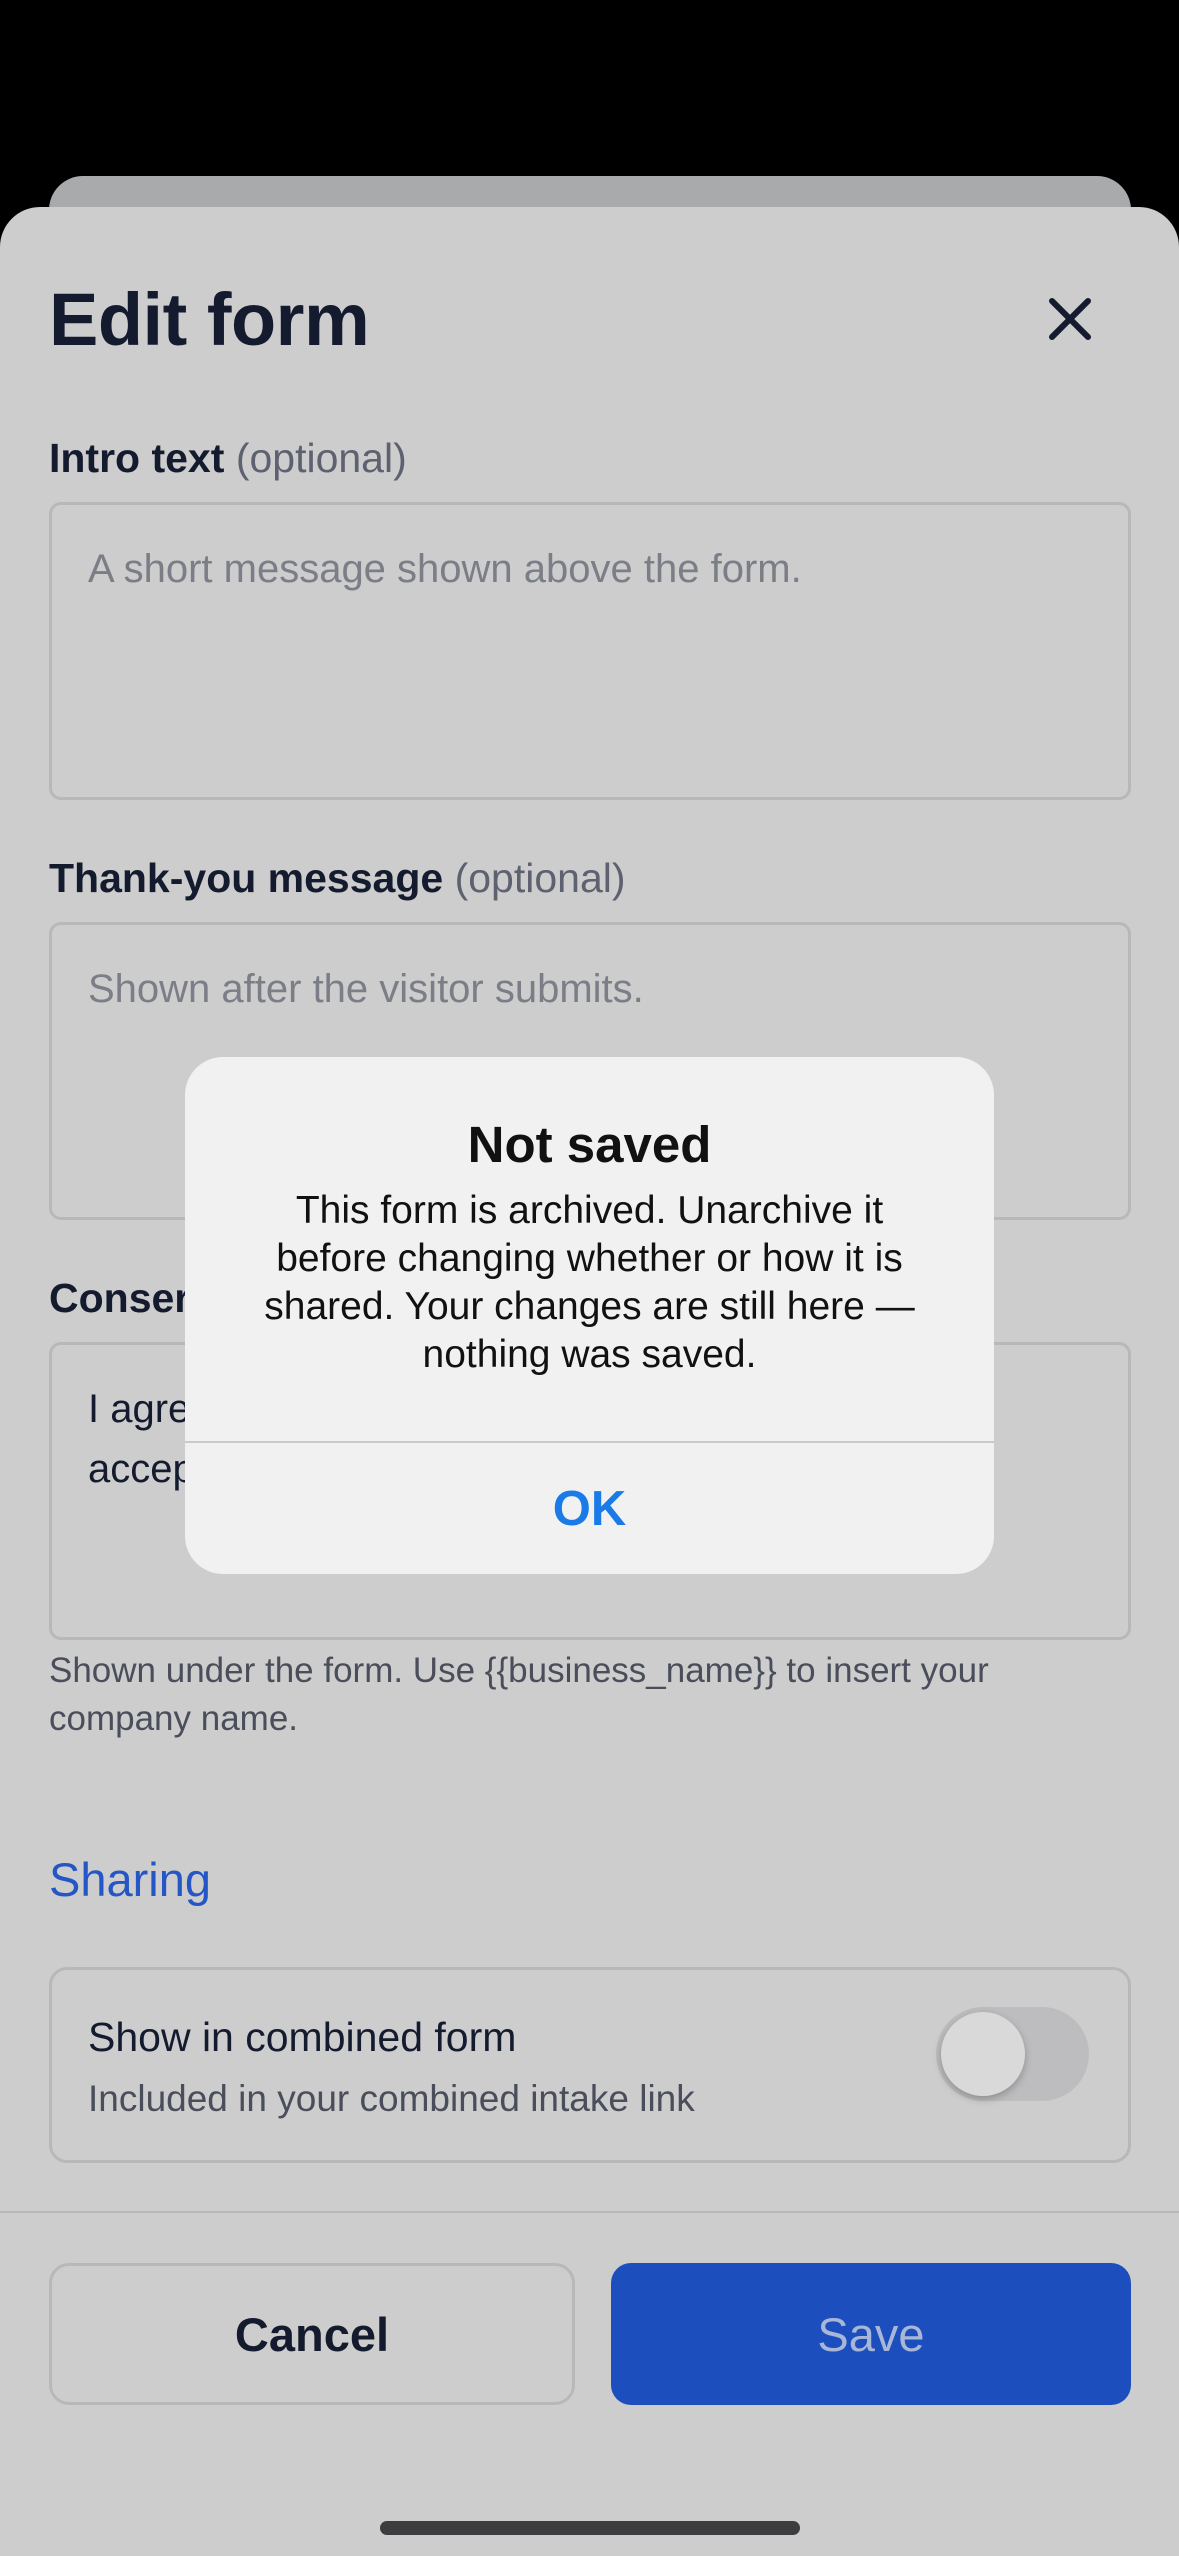  I want to click on alert-ok-button: OK, so click(589, 1508).